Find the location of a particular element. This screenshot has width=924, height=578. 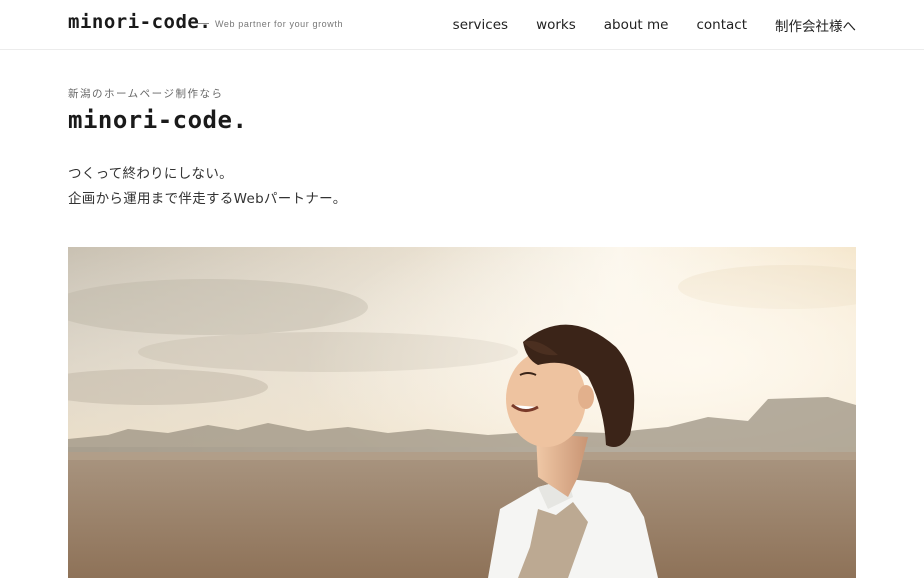

nav-about-me: about me is located at coordinates (636, 25).